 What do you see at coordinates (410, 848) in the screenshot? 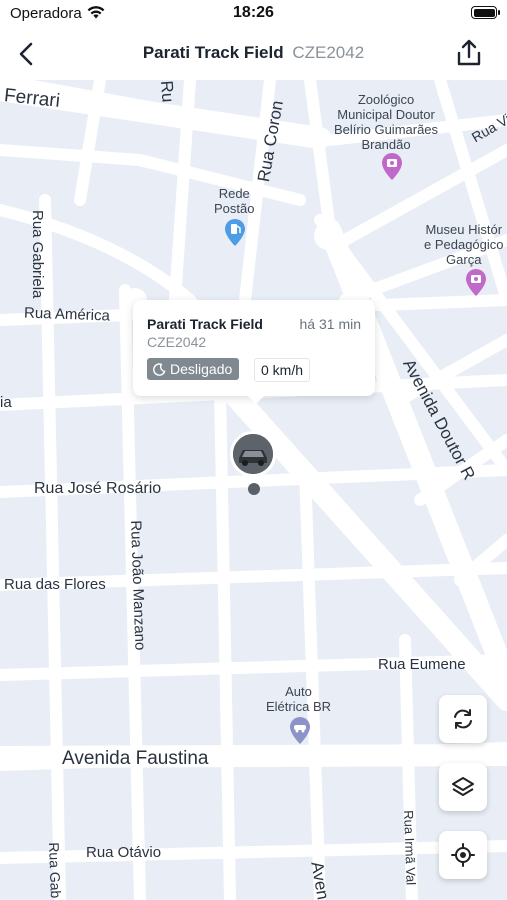
I see `street-label-rua-irma-val: Rua Irmã Val` at bounding box center [410, 848].